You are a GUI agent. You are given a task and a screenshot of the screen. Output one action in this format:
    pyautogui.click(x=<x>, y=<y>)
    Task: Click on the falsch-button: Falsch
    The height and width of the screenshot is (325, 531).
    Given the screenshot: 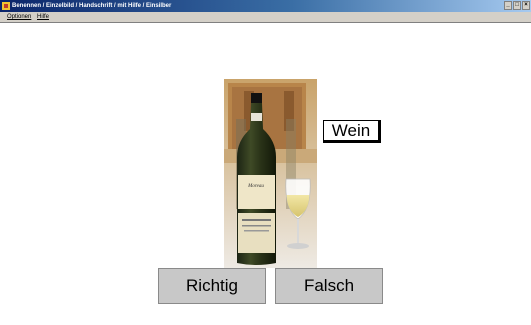 What is the action you would take?
    pyautogui.click(x=329, y=286)
    